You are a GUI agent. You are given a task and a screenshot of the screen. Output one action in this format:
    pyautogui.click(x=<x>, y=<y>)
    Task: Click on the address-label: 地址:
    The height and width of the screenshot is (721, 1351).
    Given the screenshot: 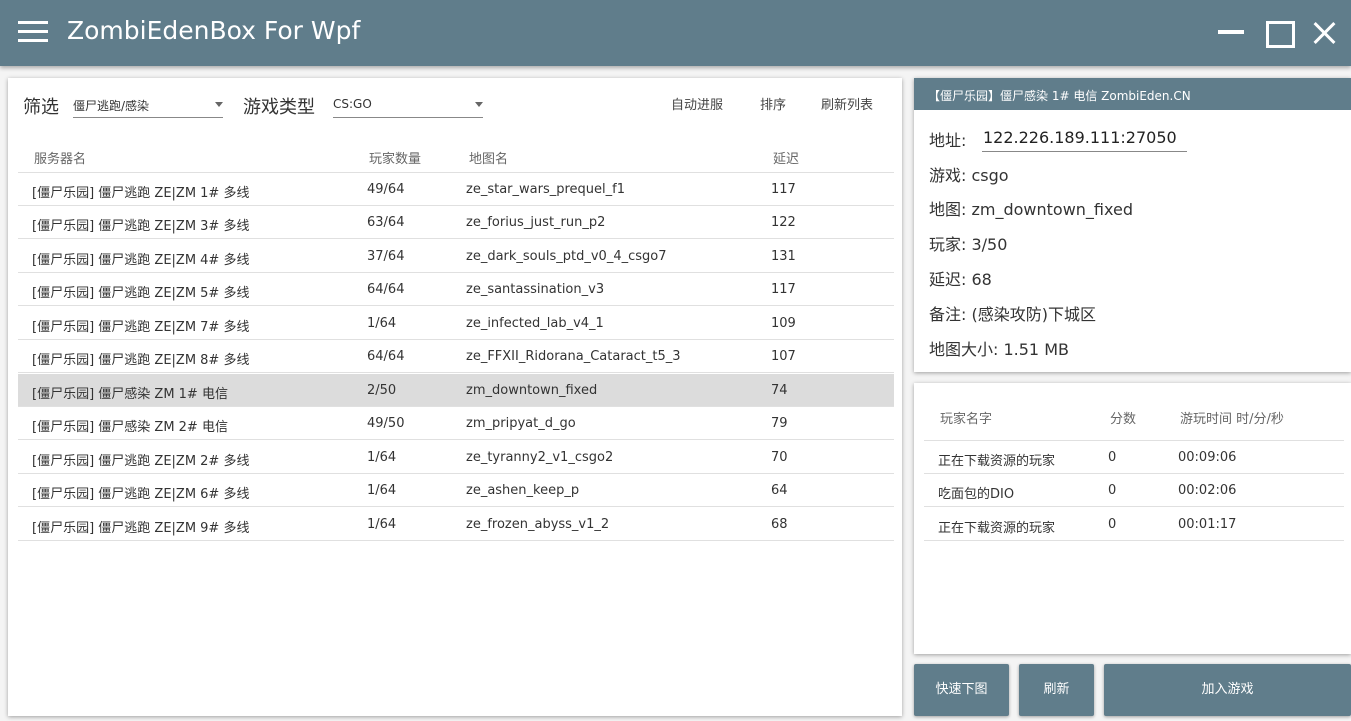 What is the action you would take?
    pyautogui.click(x=948, y=140)
    